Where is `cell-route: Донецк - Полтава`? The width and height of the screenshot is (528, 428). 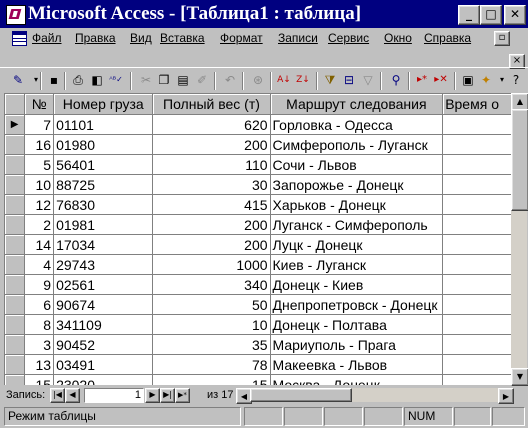 cell-route: Донецк - Полтава is located at coordinates (357, 324).